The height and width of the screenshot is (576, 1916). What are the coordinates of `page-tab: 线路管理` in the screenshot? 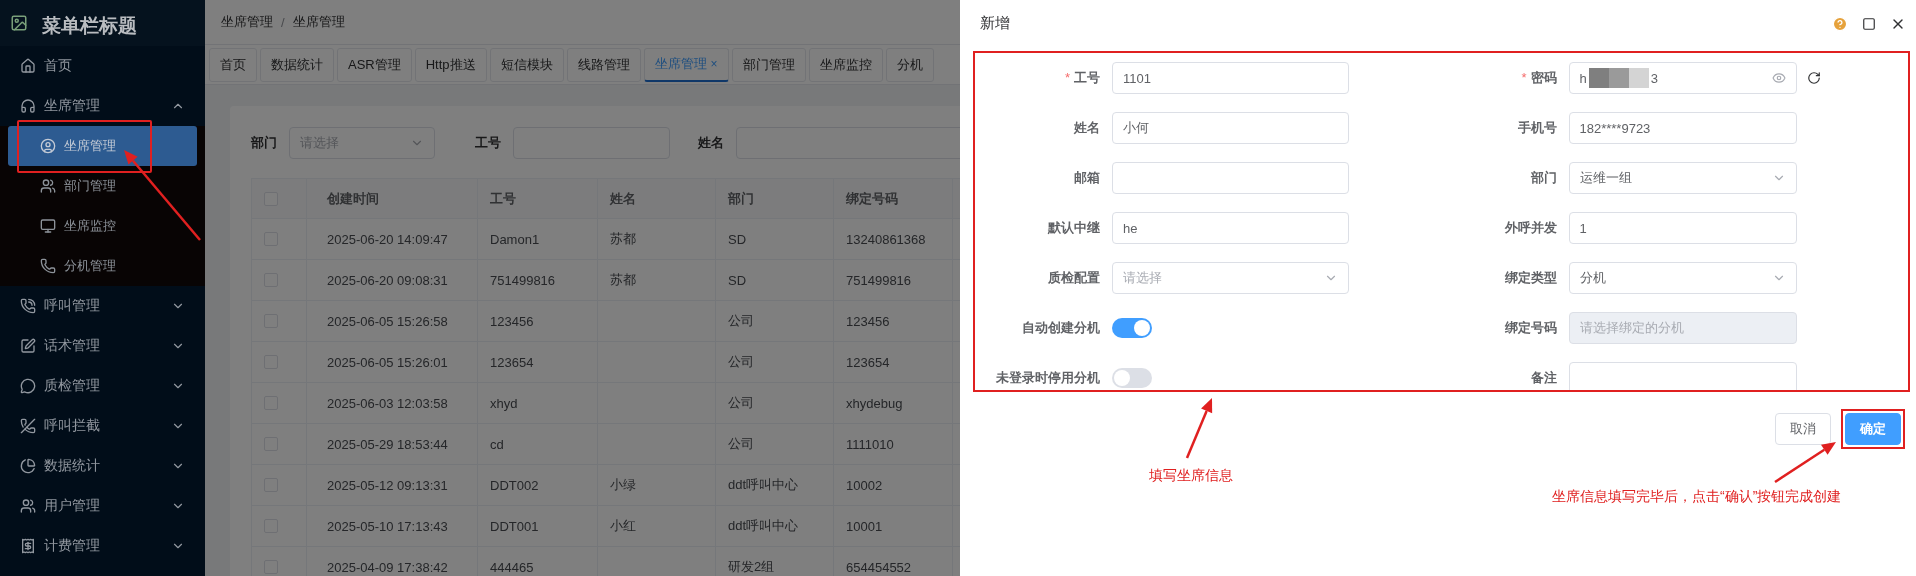 It's located at (603, 64).